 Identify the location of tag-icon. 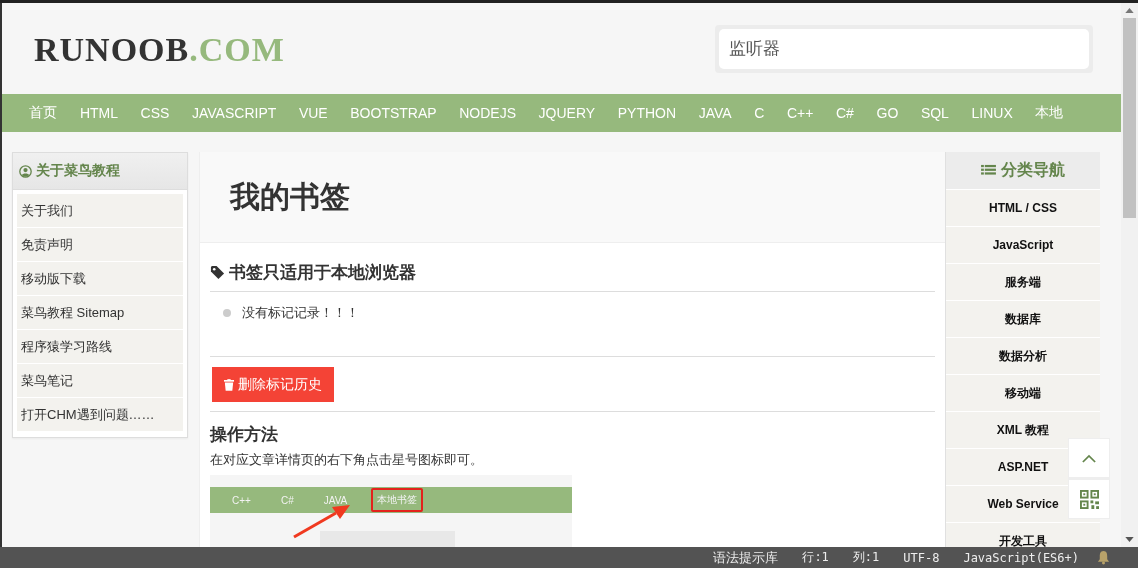
(217, 272).